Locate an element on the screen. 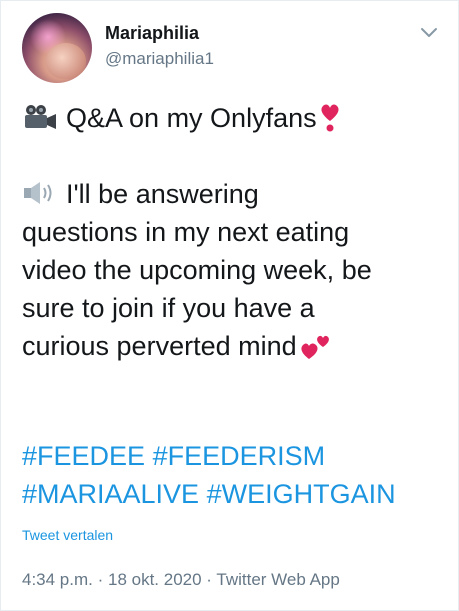 The image size is (459, 611). tweet-time: 4:34 p.m. is located at coordinates (57, 579).